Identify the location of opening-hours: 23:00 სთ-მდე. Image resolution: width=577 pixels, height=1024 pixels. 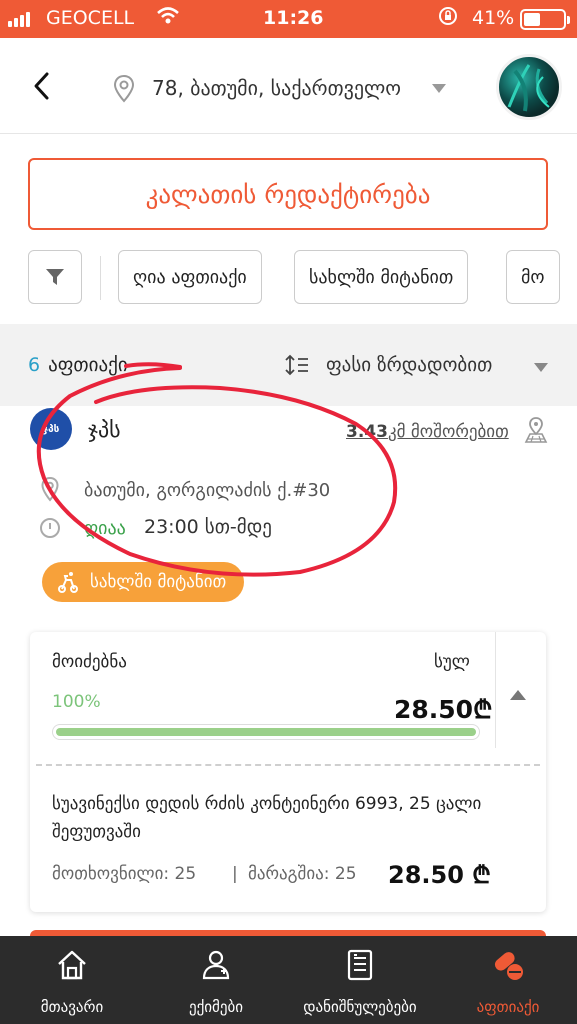
(208, 527).